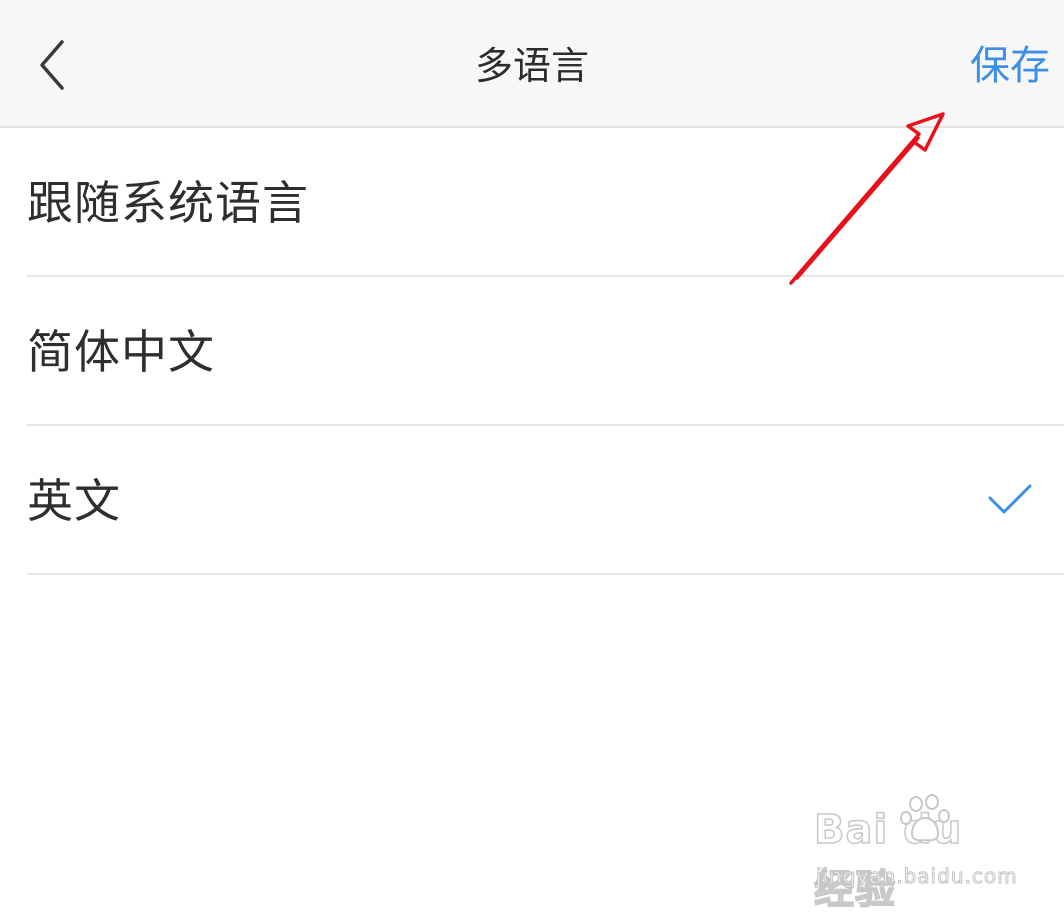  Describe the element at coordinates (915, 854) in the screenshot. I see `baidu-jingyan-watermark: Bai du 经验 jingyan.baidu.com` at that location.